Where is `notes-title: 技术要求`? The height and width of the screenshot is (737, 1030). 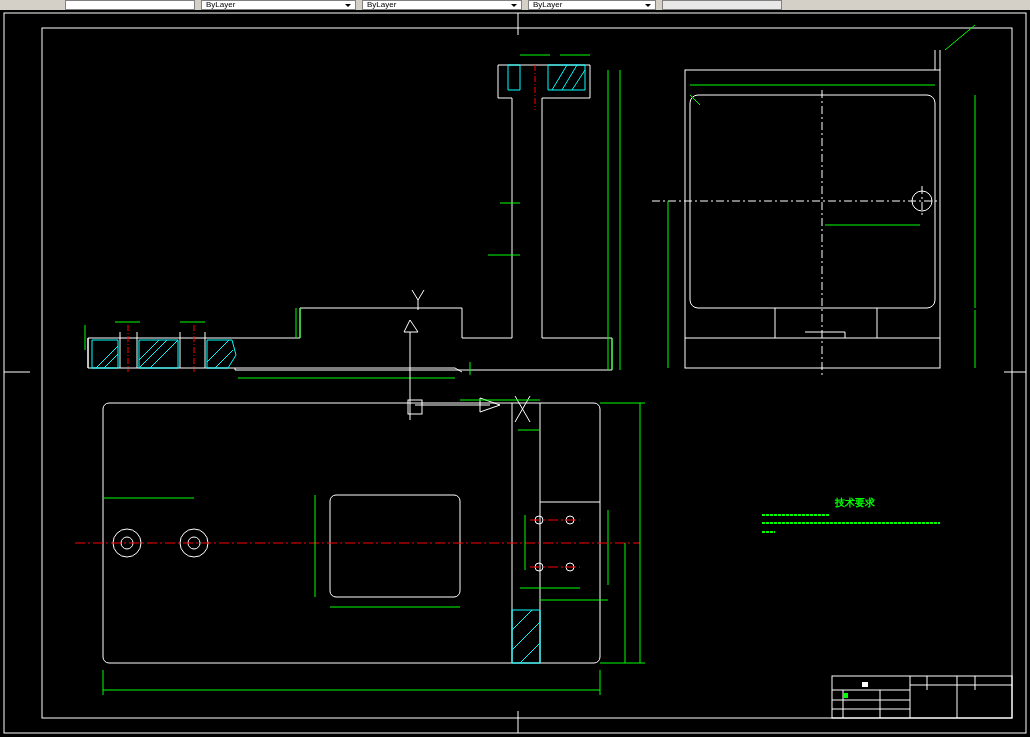
notes-title: 技术要求 is located at coordinates (855, 502).